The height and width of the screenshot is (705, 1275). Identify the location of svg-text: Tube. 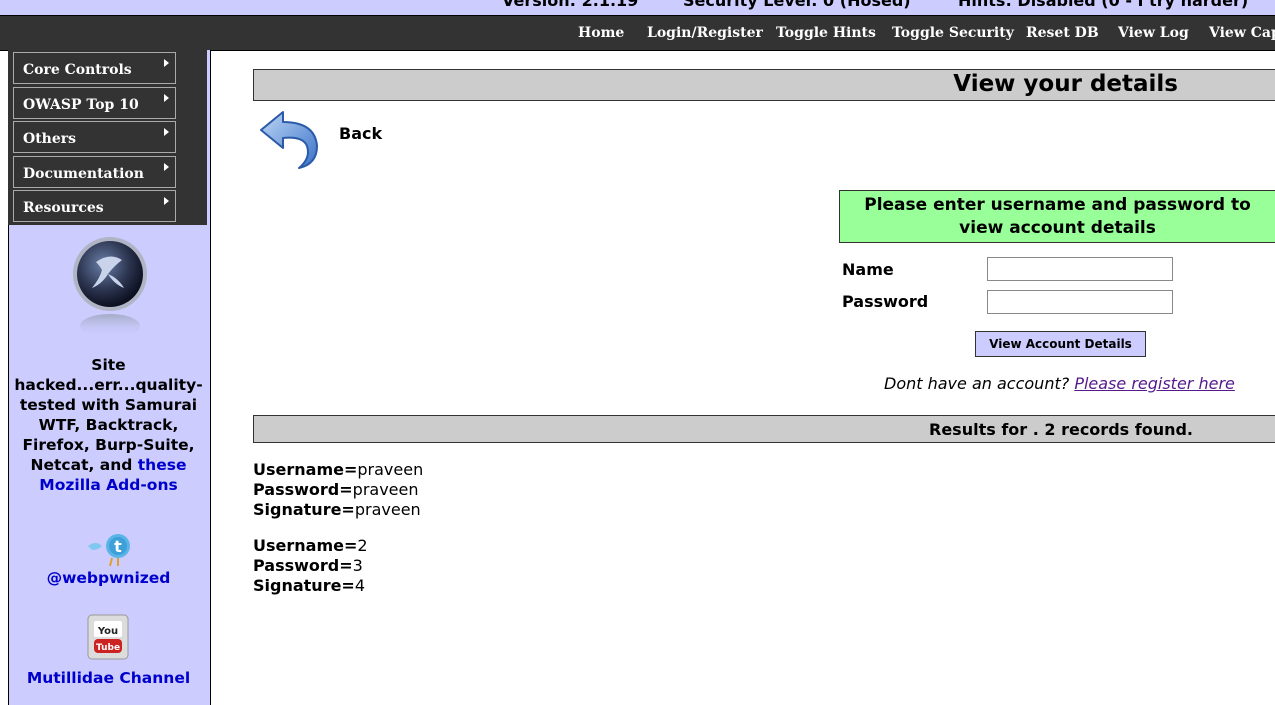
(108, 648).